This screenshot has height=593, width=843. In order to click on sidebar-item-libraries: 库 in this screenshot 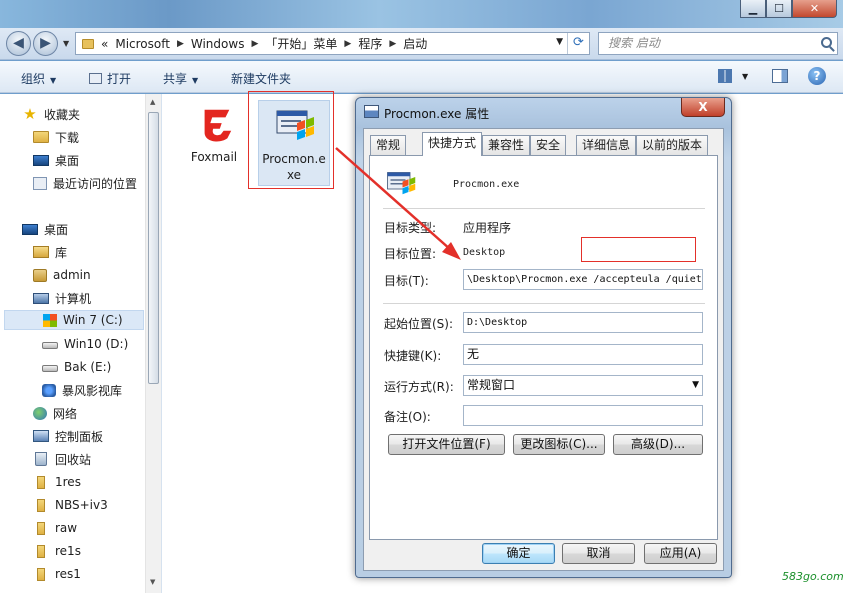, I will do `click(50, 252)`.